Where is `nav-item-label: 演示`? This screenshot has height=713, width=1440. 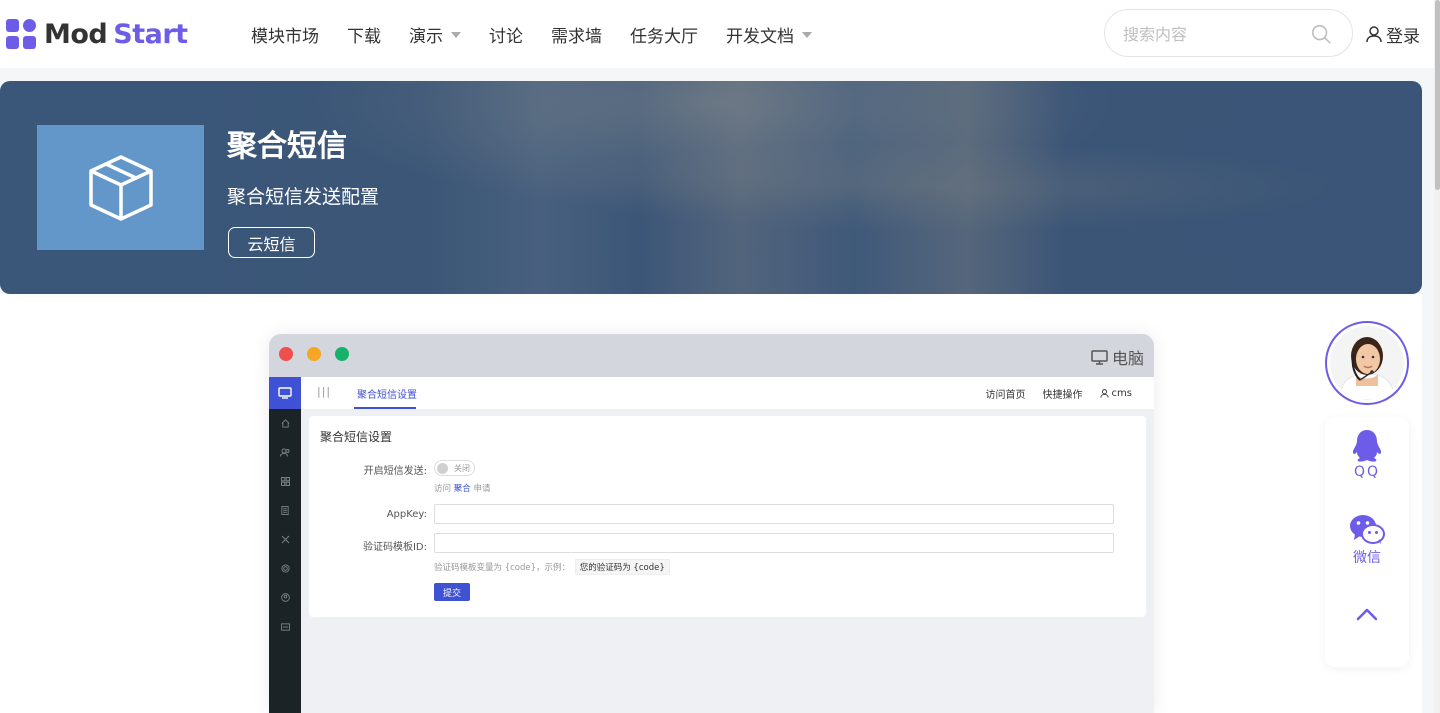
nav-item-label: 演示 is located at coordinates (426, 36).